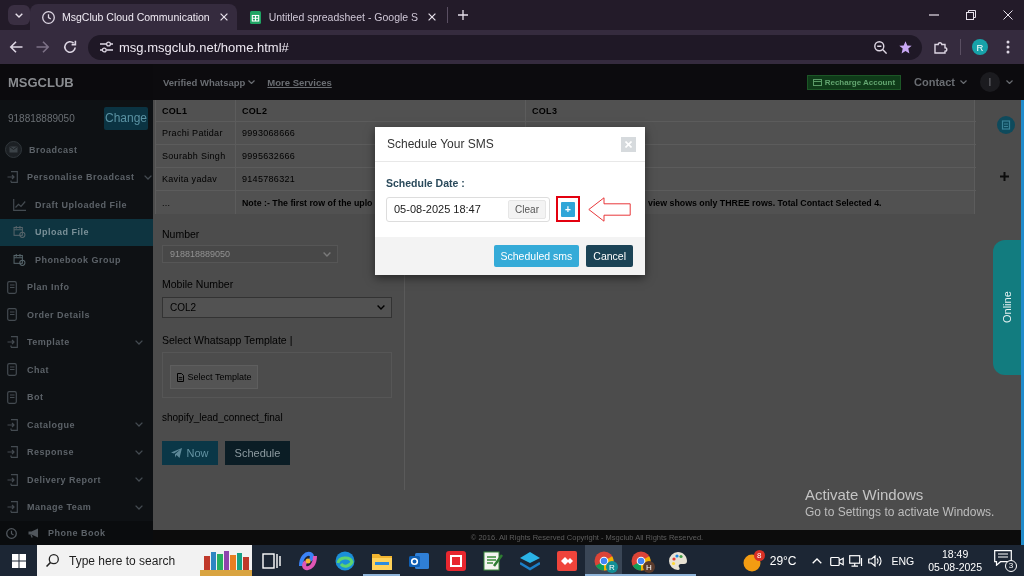 The width and height of the screenshot is (1024, 576). Describe the element at coordinates (527, 209) in the screenshot. I see `clear-button: Clear` at that location.